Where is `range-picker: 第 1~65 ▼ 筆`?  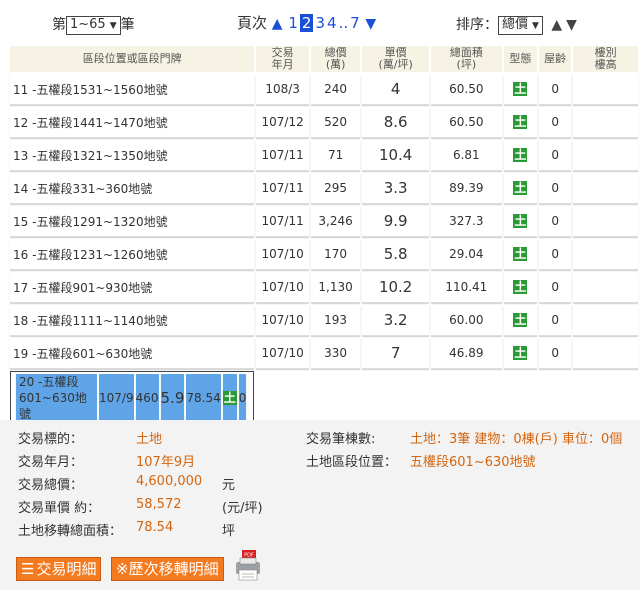 range-picker: 第 1~65 ▼ 筆 is located at coordinates (93, 24).